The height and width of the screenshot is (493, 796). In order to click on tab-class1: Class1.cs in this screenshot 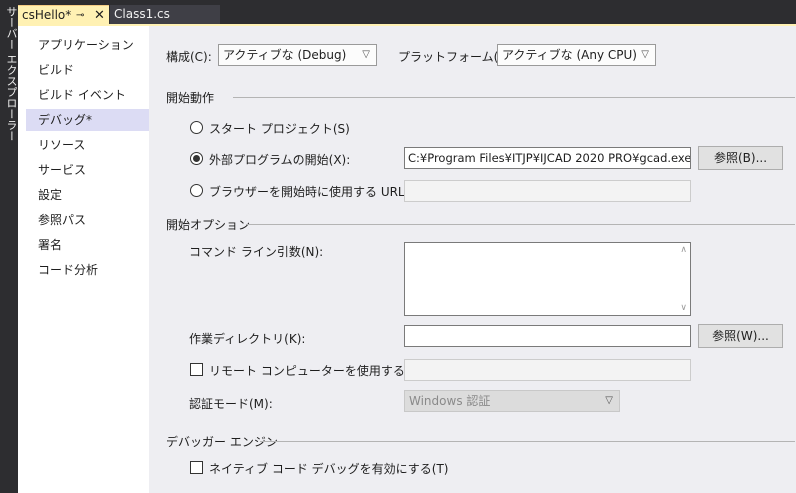, I will do `click(165, 14)`.